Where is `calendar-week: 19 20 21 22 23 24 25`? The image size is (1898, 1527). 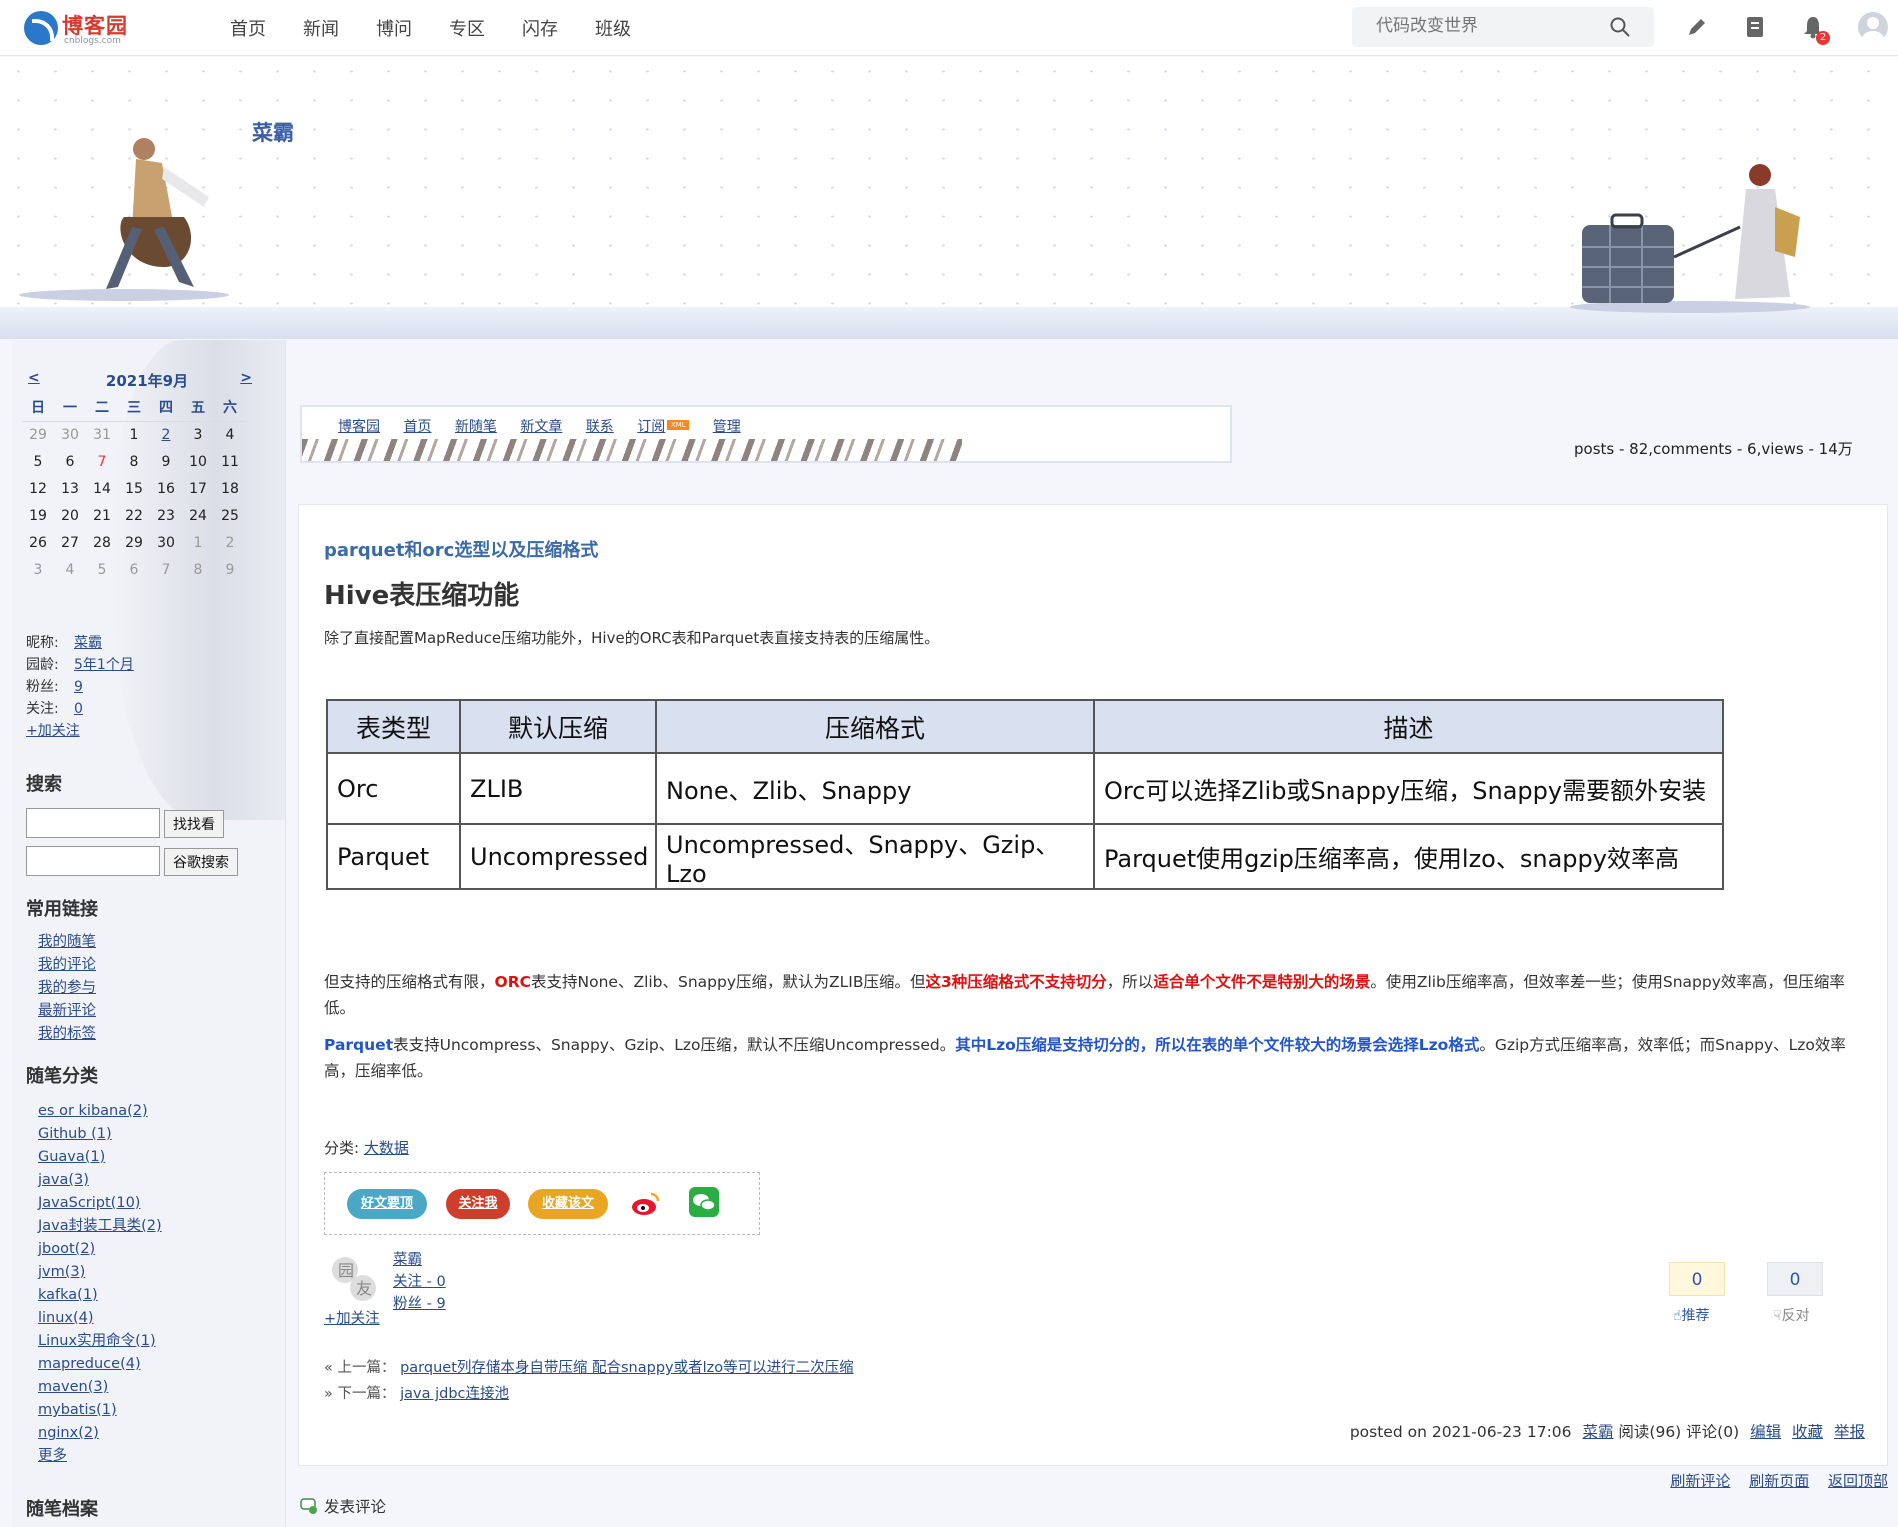 calendar-week: 19 20 21 22 23 24 25 is located at coordinates (134, 515).